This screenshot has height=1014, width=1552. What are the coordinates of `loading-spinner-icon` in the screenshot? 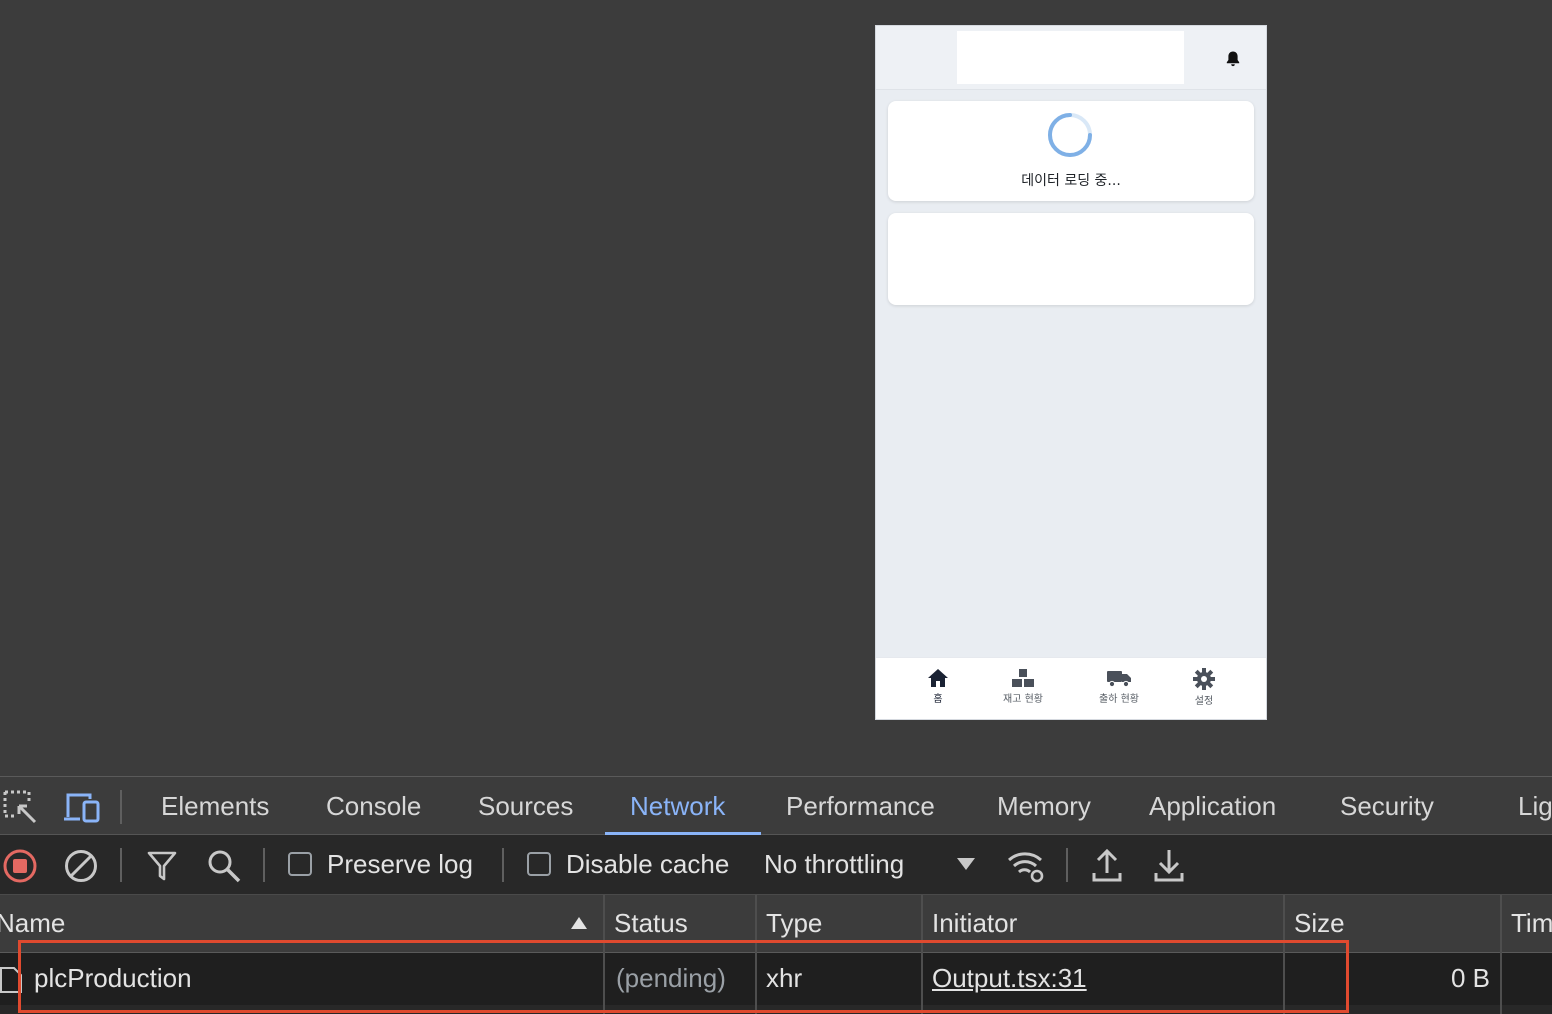 It's located at (1070, 135).